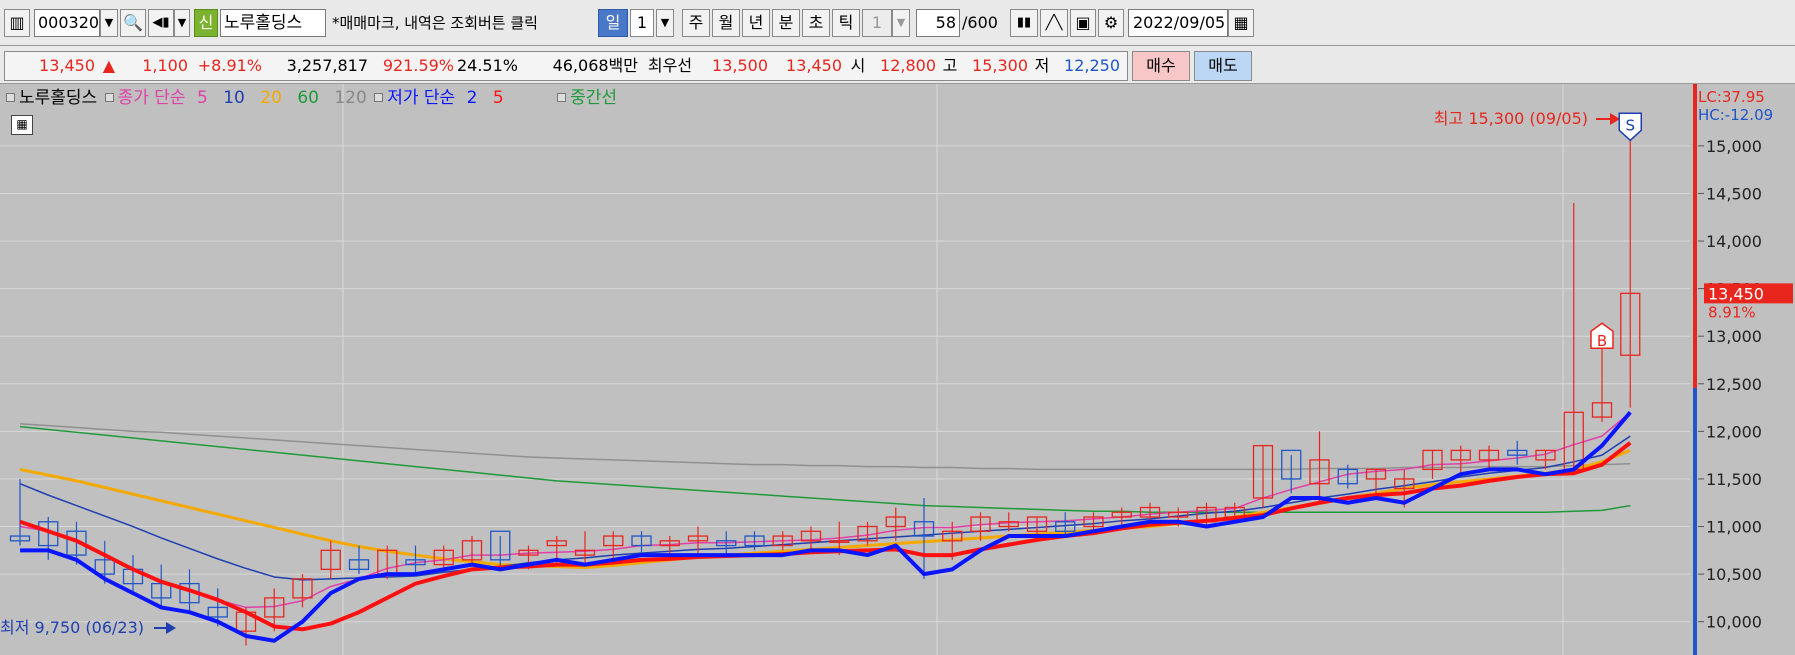 This screenshot has width=1795, height=655. What do you see at coordinates (151, 98) in the screenshot?
I see `legend-close-ma: 종가 단순` at bounding box center [151, 98].